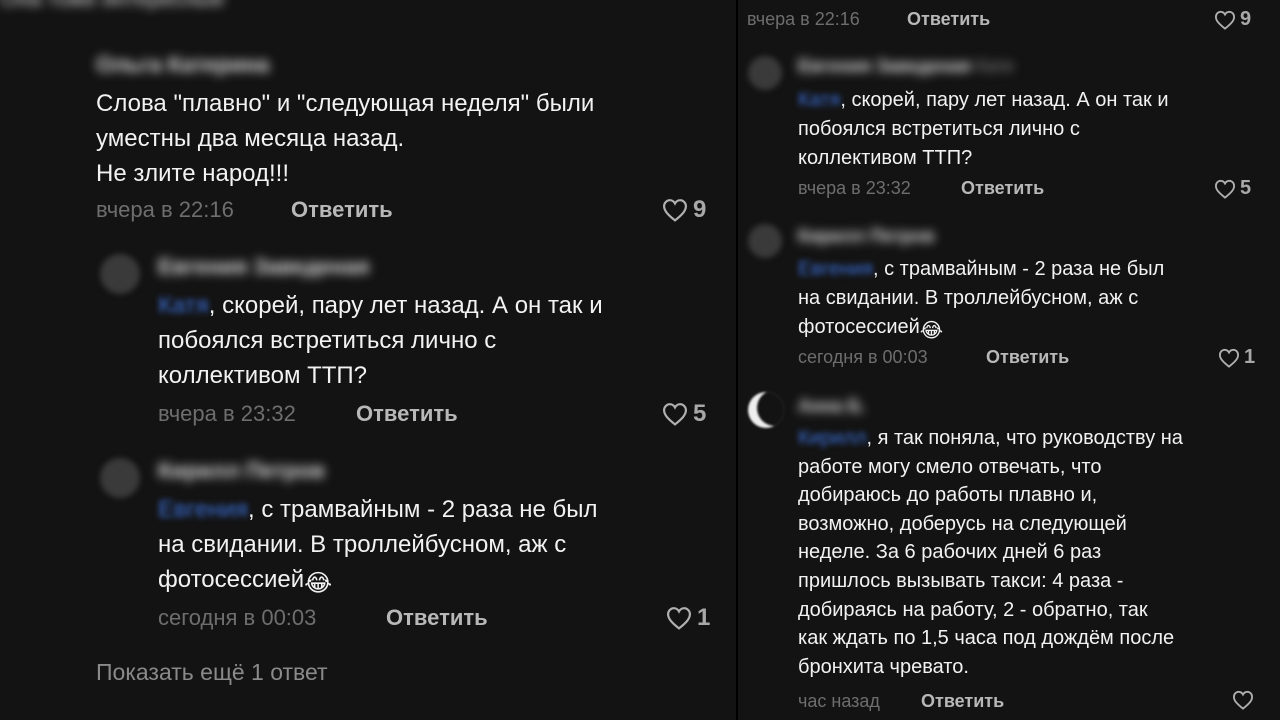 This screenshot has width=1280, height=720. I want to click on cut-off-heading: Она тоже интересные, so click(112, 6).